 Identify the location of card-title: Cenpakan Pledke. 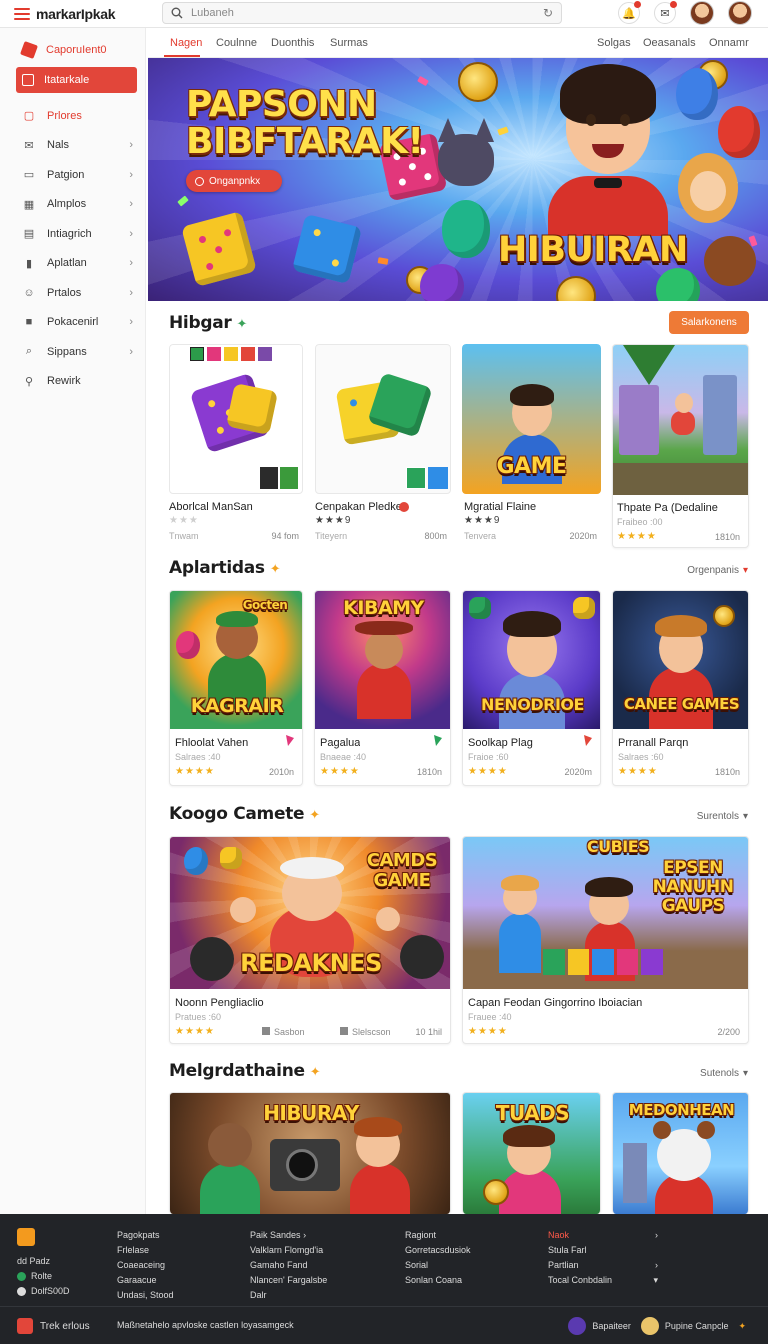
(358, 507).